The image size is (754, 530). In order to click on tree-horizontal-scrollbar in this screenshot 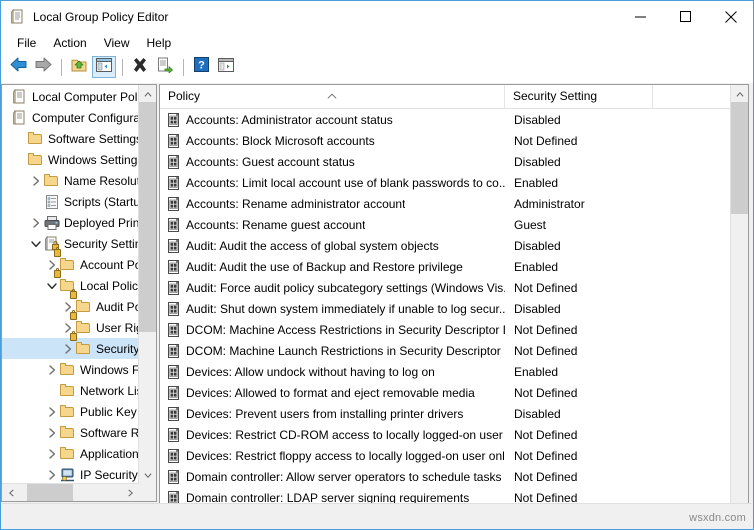, I will do `click(70, 492)`.